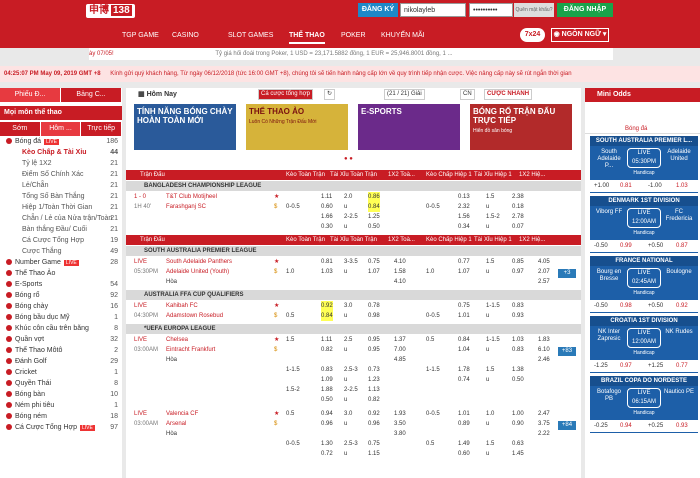 This screenshot has height=478, width=700. What do you see at coordinates (378, 10) in the screenshot?
I see `register-button: ĐĂNG KÝ` at bounding box center [378, 10].